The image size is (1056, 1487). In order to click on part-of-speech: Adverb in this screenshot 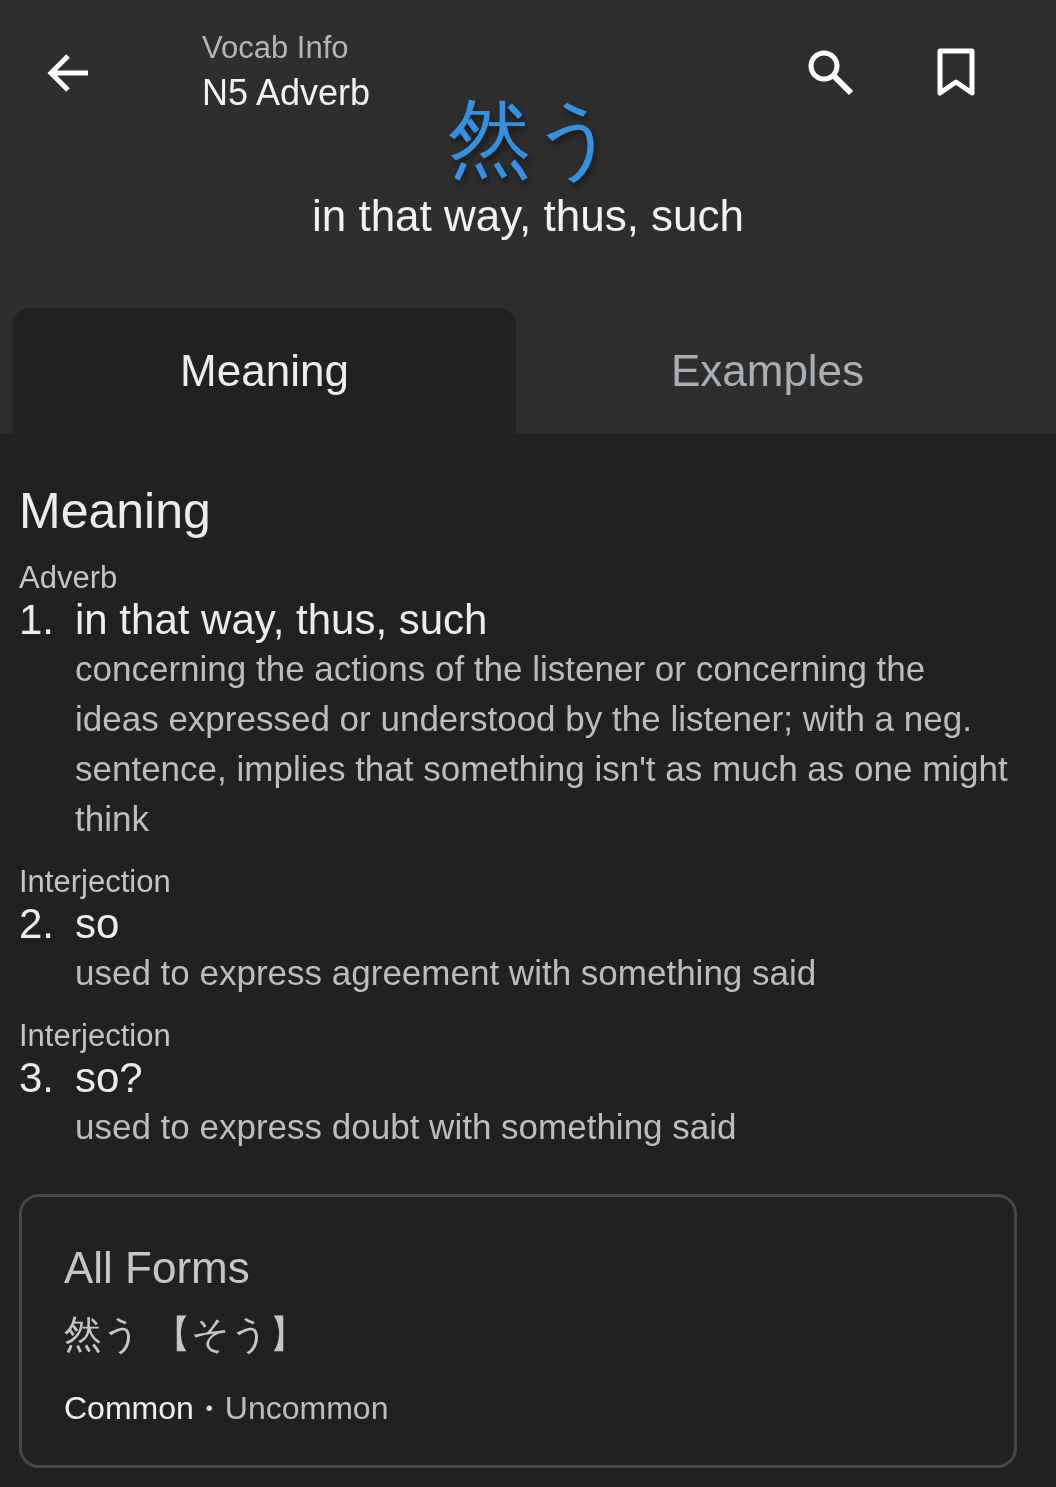, I will do `click(69, 578)`.